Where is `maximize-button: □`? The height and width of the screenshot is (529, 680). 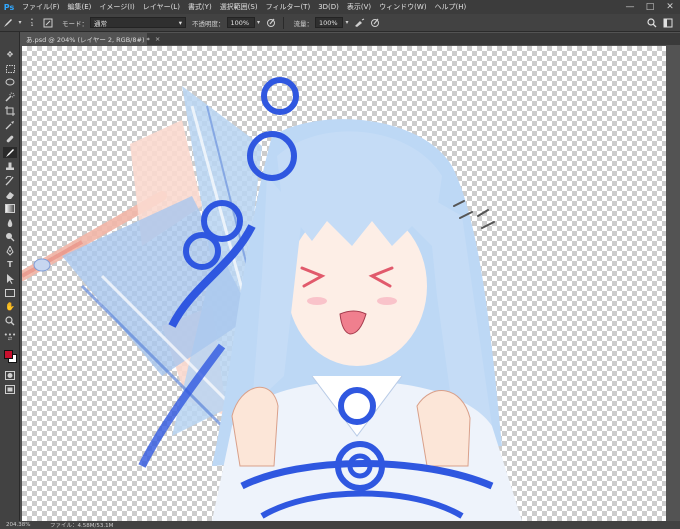 maximize-button: □ is located at coordinates (650, 7).